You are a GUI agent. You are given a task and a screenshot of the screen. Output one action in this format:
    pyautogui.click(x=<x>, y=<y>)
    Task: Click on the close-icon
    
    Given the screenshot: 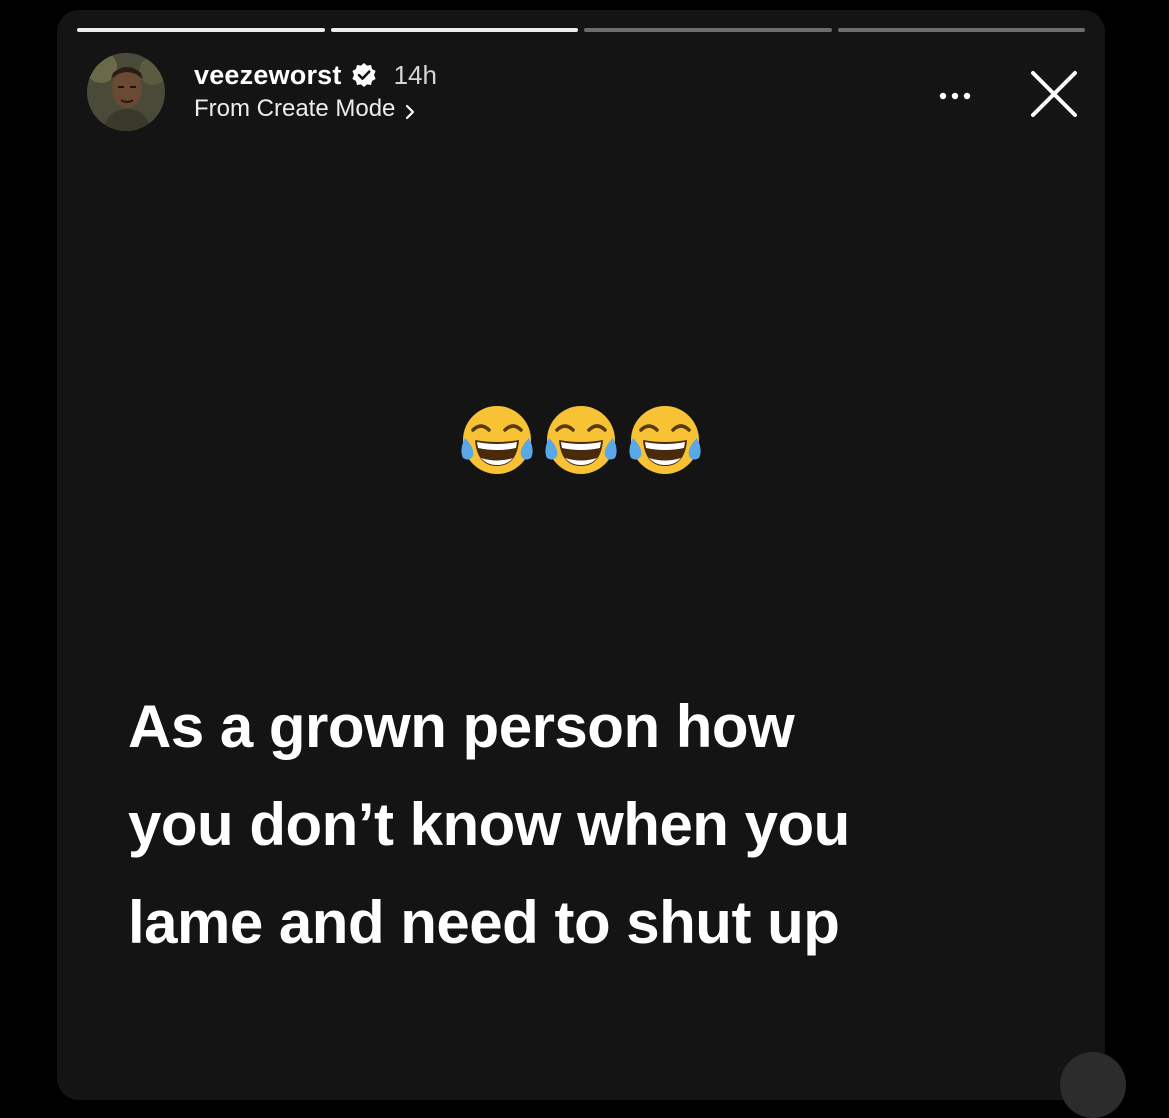 What is the action you would take?
    pyautogui.click(x=1054, y=94)
    